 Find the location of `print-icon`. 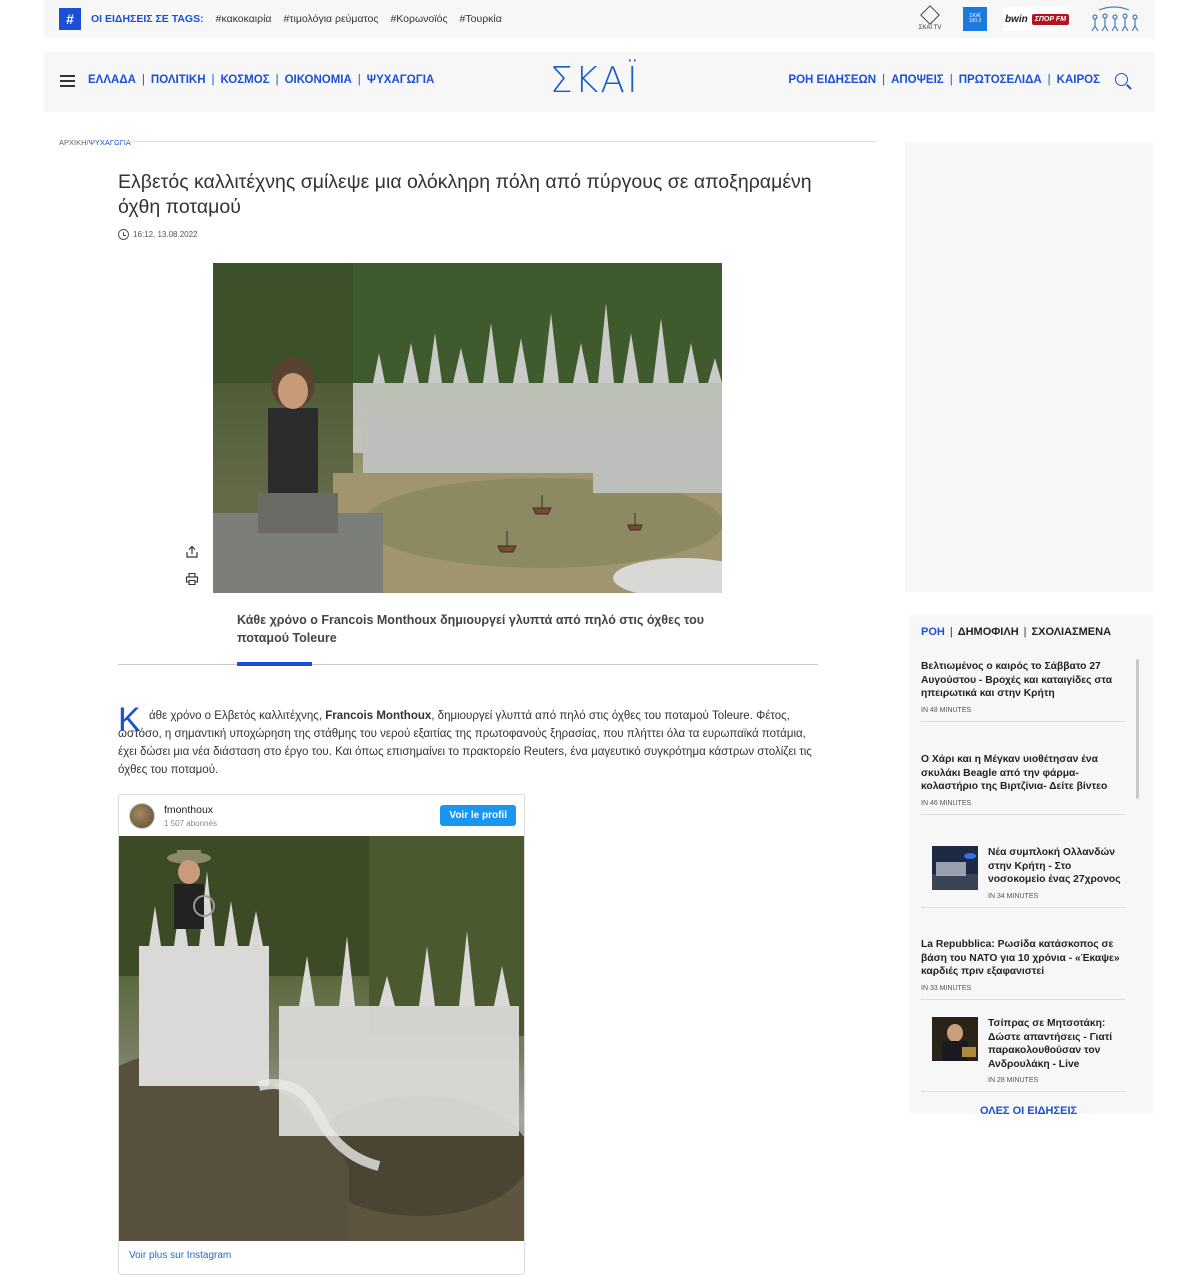

print-icon is located at coordinates (192, 579).